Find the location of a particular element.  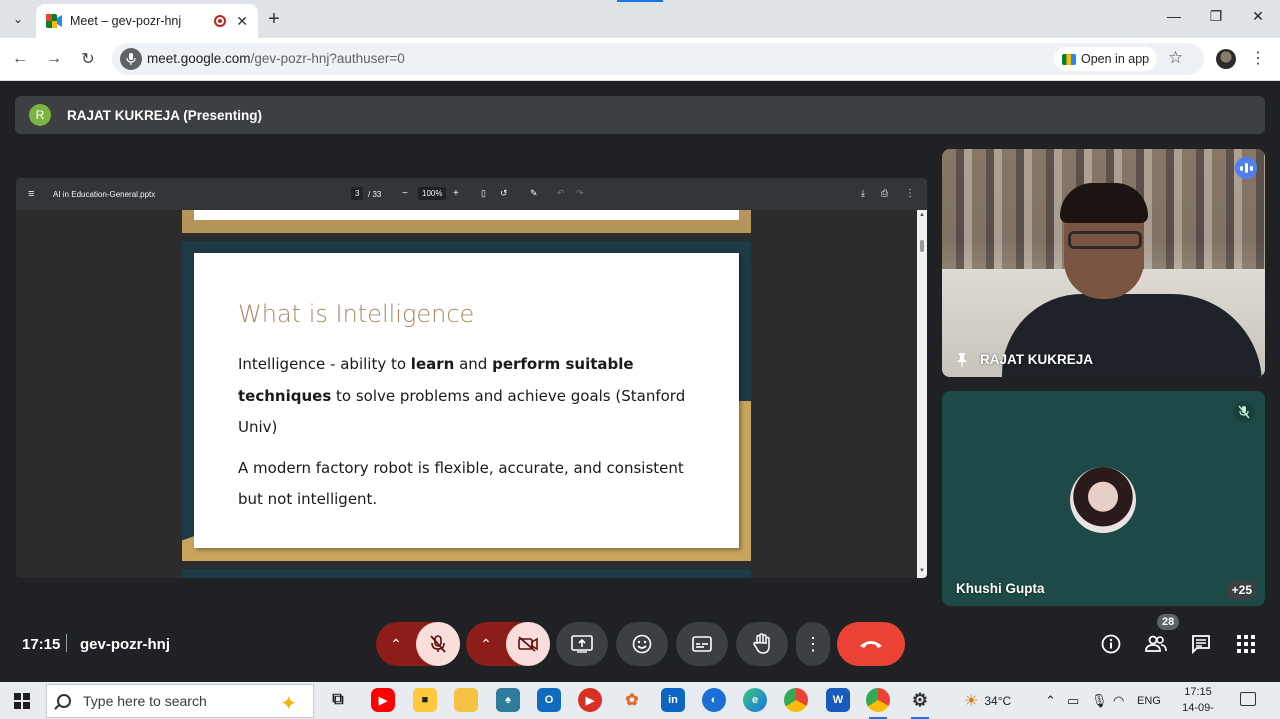

chat-icon is located at coordinates (1201, 644).